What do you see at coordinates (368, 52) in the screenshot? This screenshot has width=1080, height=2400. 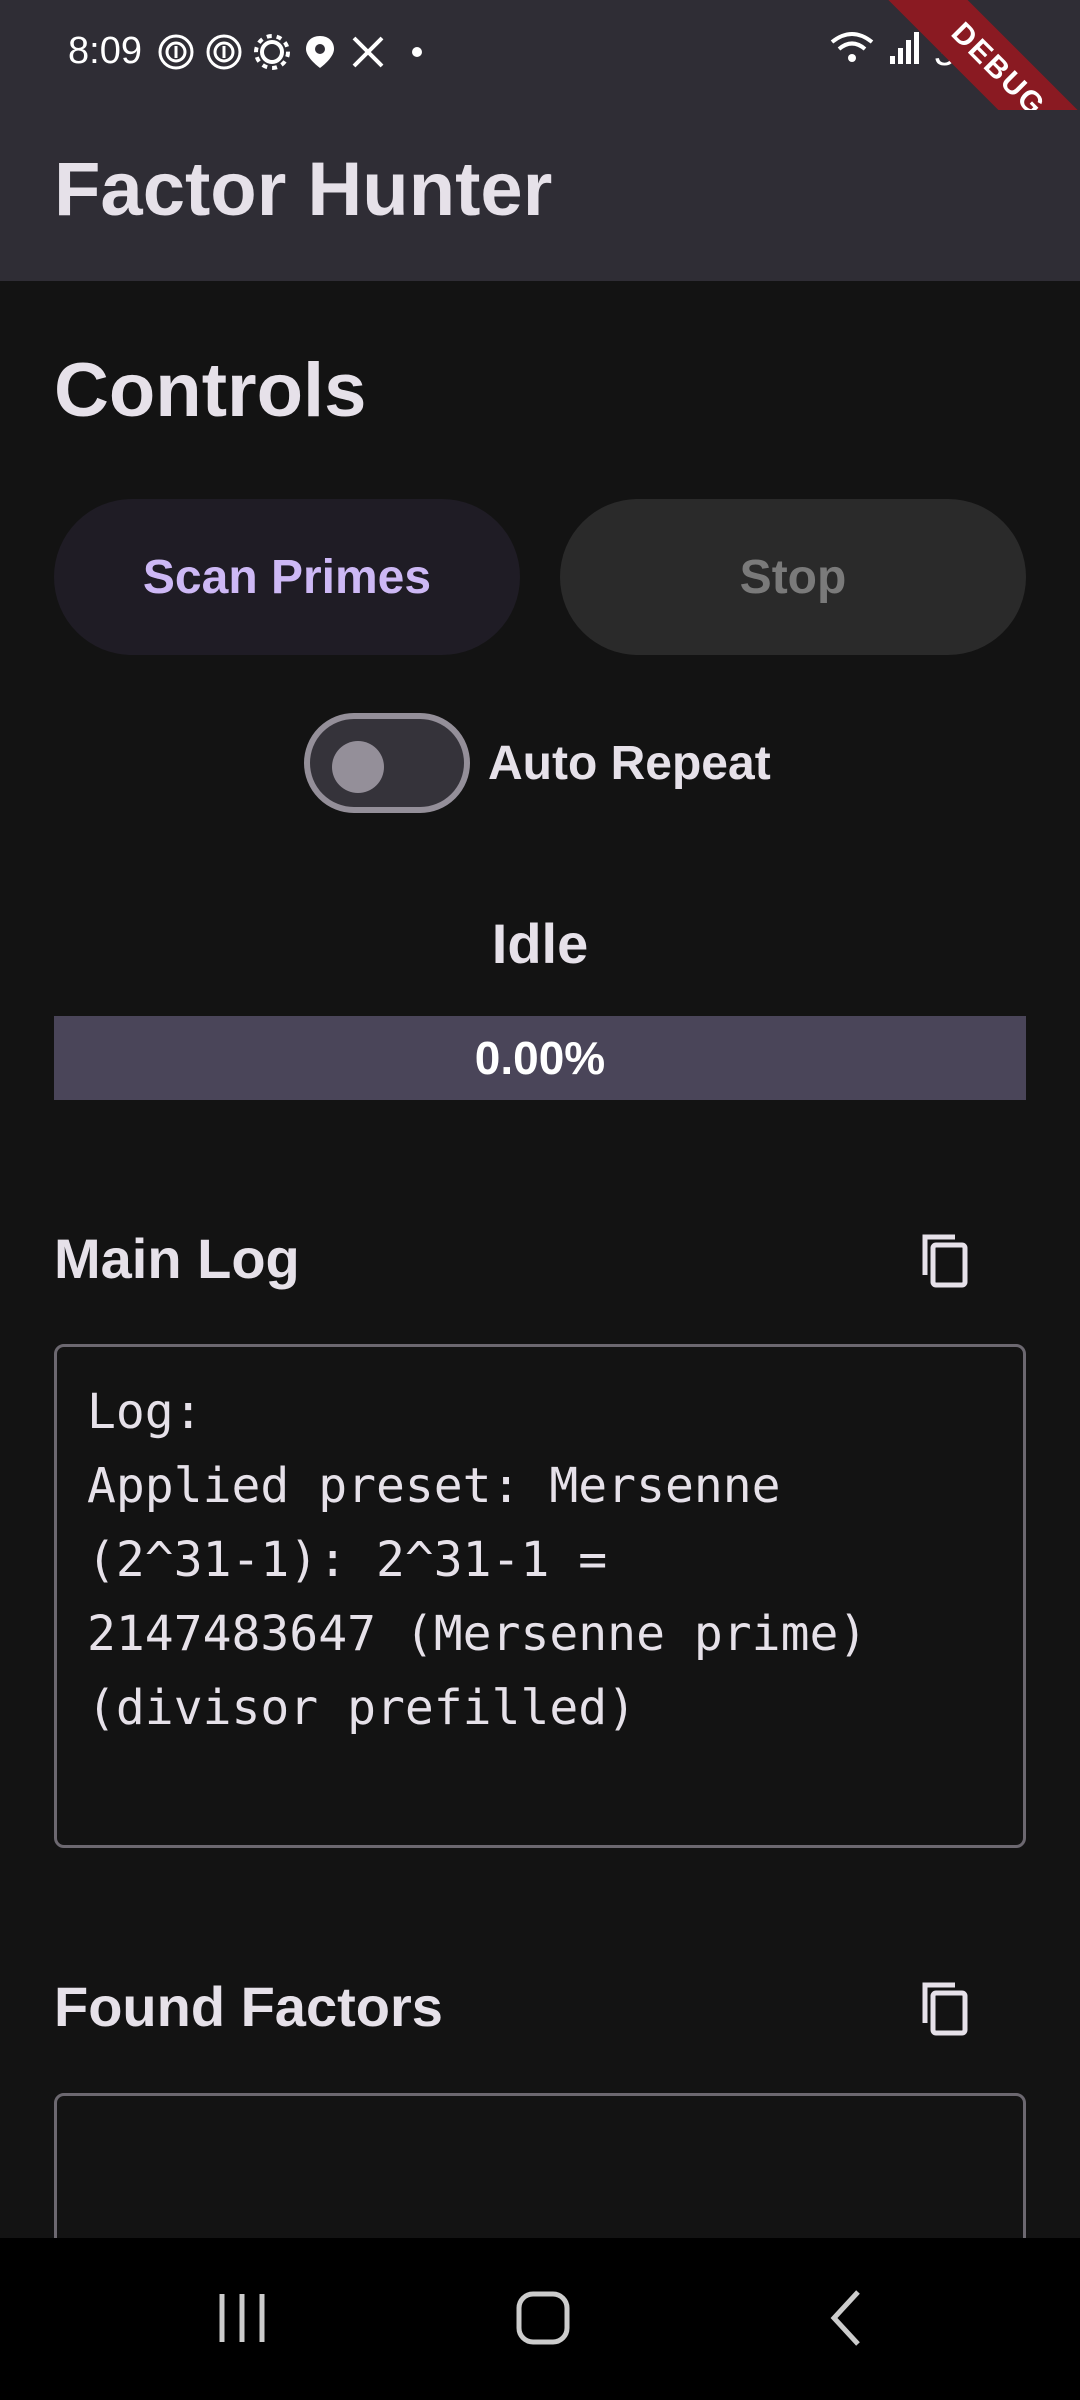 I see `tools-icon` at bounding box center [368, 52].